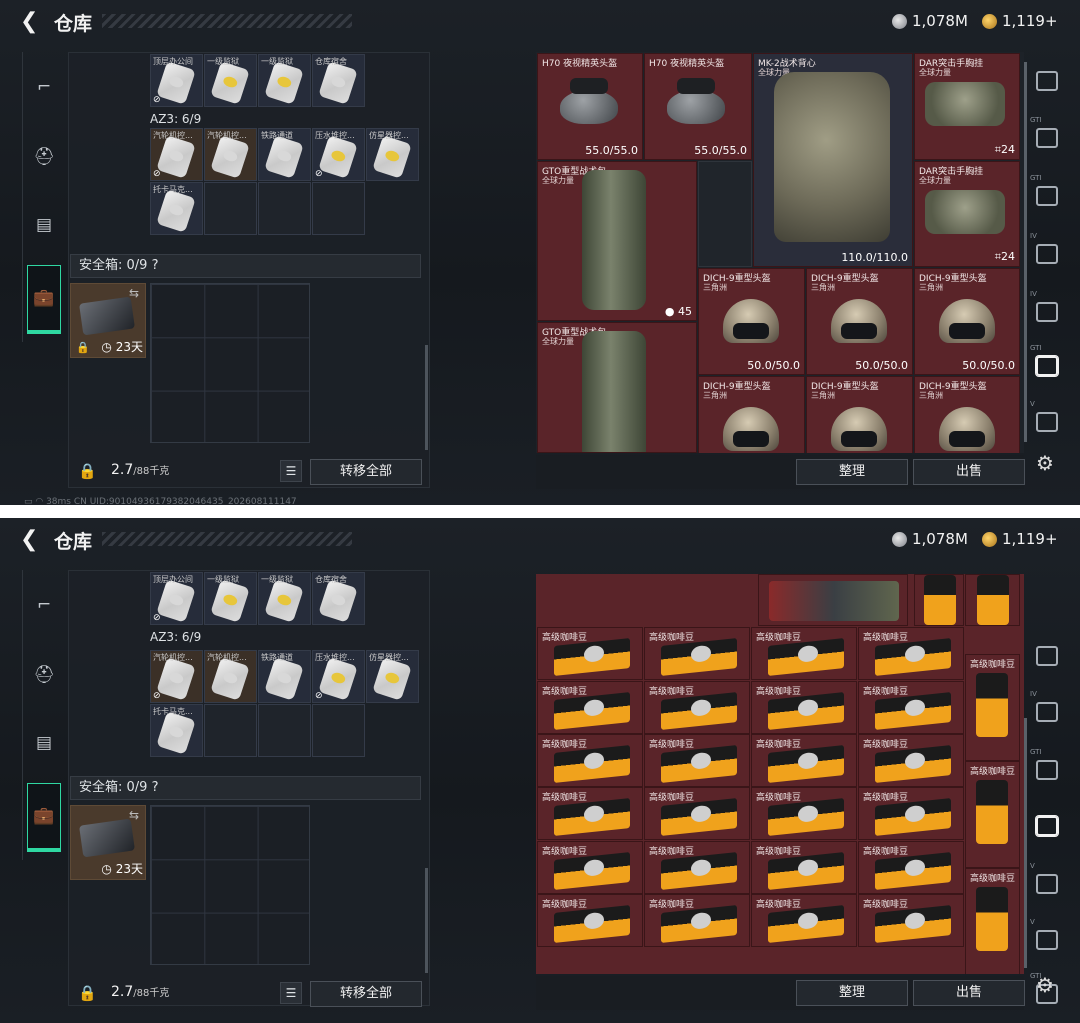  What do you see at coordinates (44, 743) in the screenshot?
I see `backpack-icon: ▤` at bounding box center [44, 743].